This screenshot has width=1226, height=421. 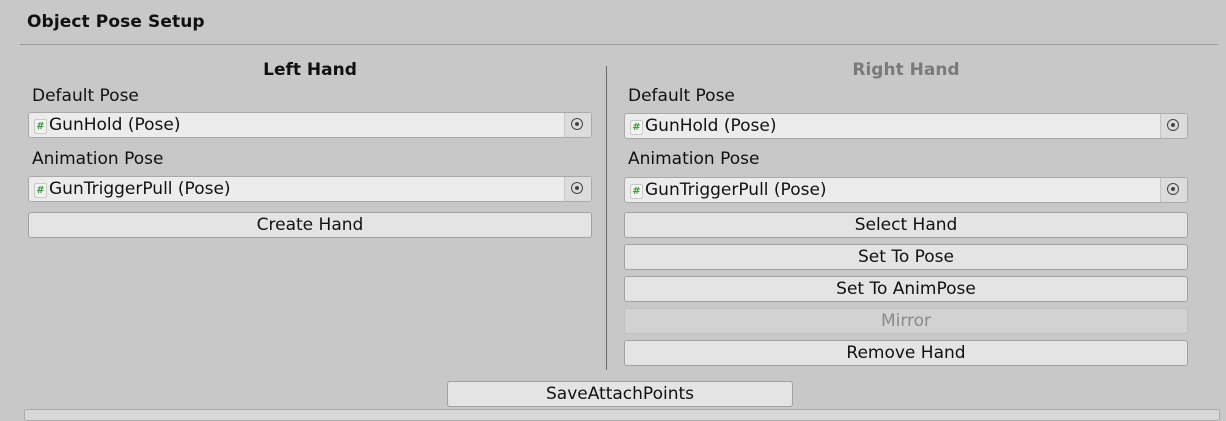 I want to click on left-animation-pose-picker, so click(x=577, y=189).